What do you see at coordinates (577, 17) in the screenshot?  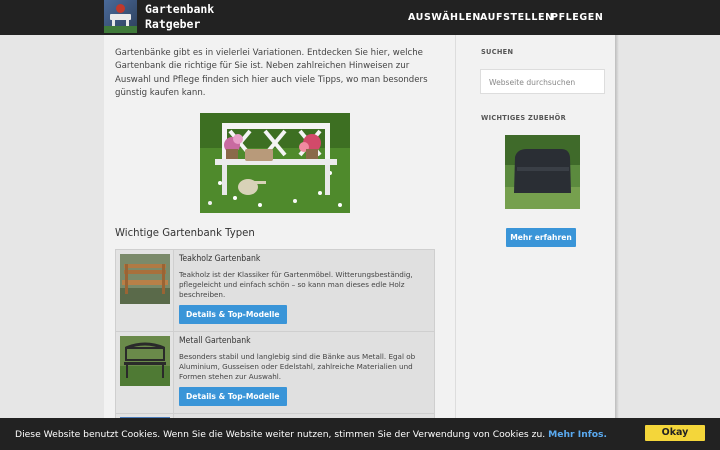 I see `nav-item-pflegen: PFLEGEN` at bounding box center [577, 17].